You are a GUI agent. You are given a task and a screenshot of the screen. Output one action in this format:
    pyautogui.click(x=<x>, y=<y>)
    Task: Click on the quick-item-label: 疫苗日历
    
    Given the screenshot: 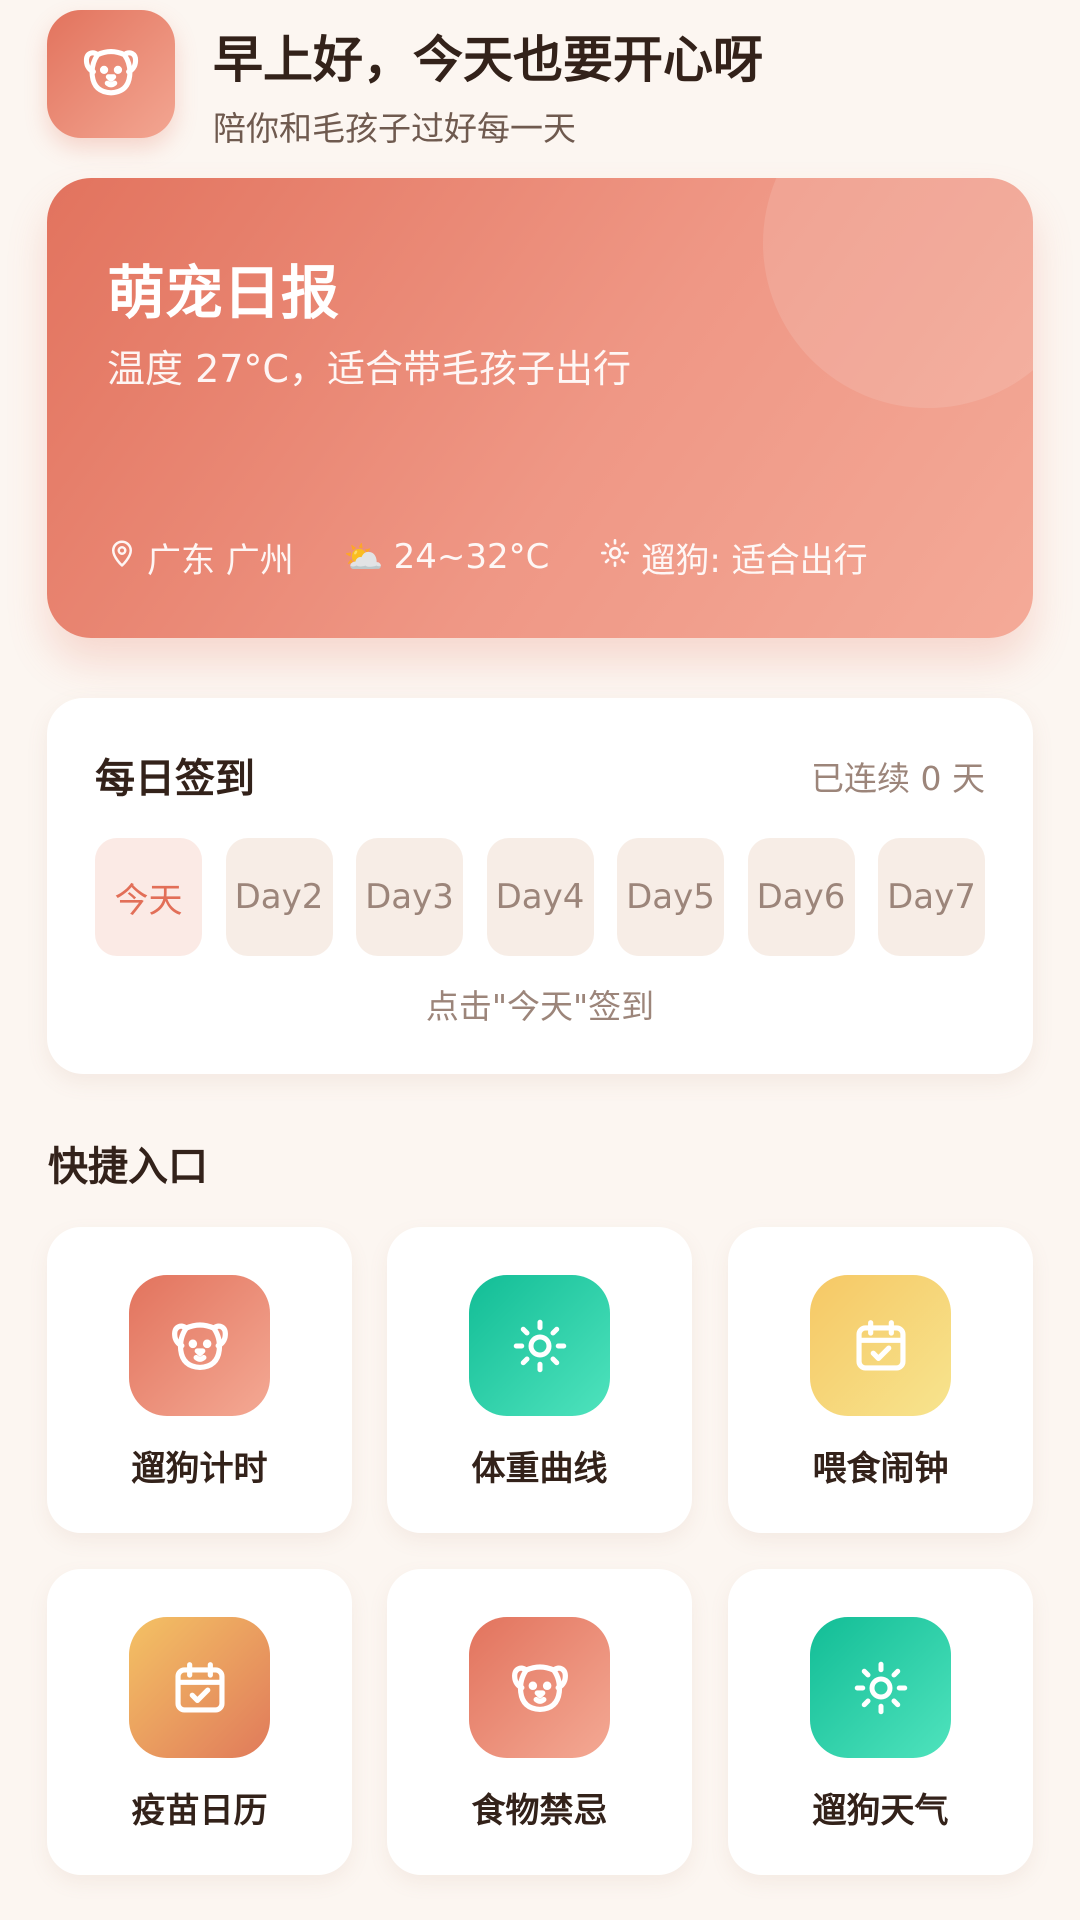 What is the action you would take?
    pyautogui.click(x=199, y=1811)
    